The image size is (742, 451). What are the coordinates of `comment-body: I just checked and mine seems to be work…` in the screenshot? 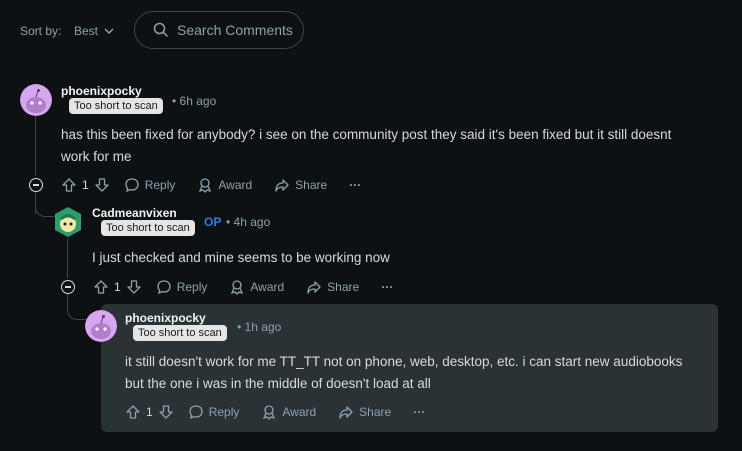 It's located at (241, 257).